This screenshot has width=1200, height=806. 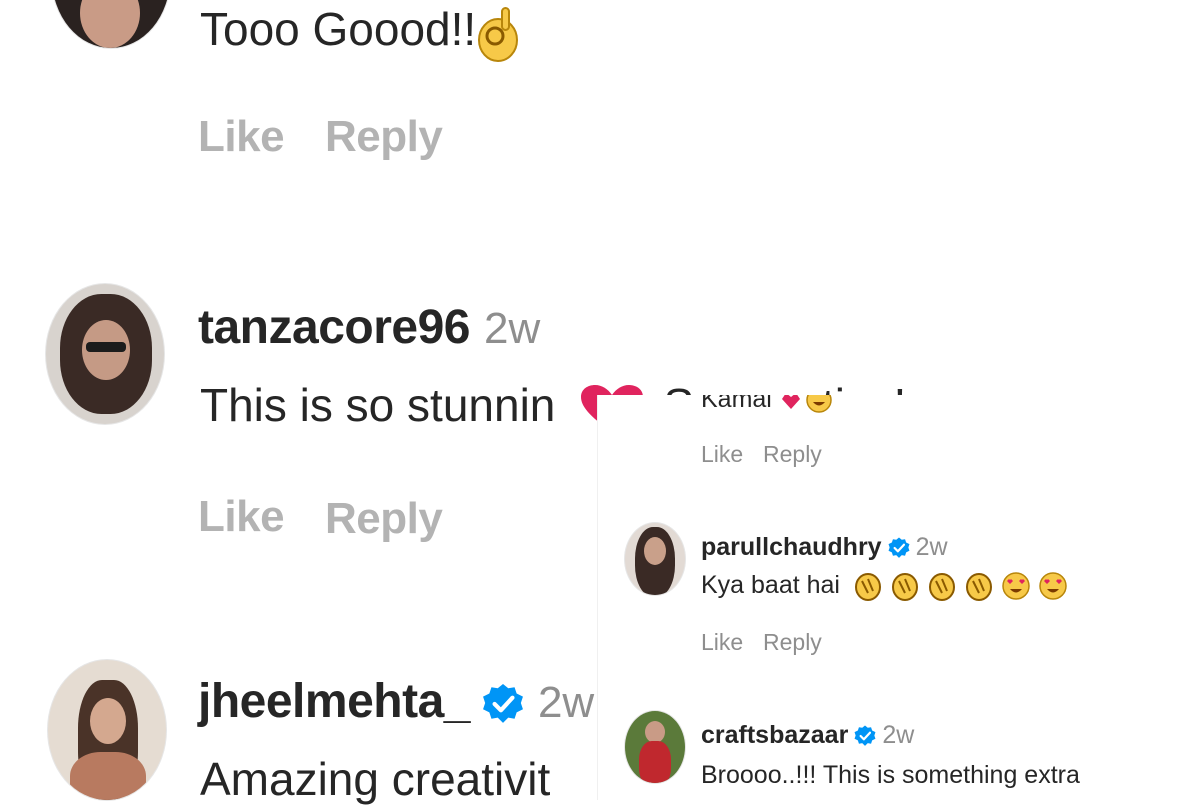 I want to click on comment-text: Amazing creativit, so click(x=375, y=779).